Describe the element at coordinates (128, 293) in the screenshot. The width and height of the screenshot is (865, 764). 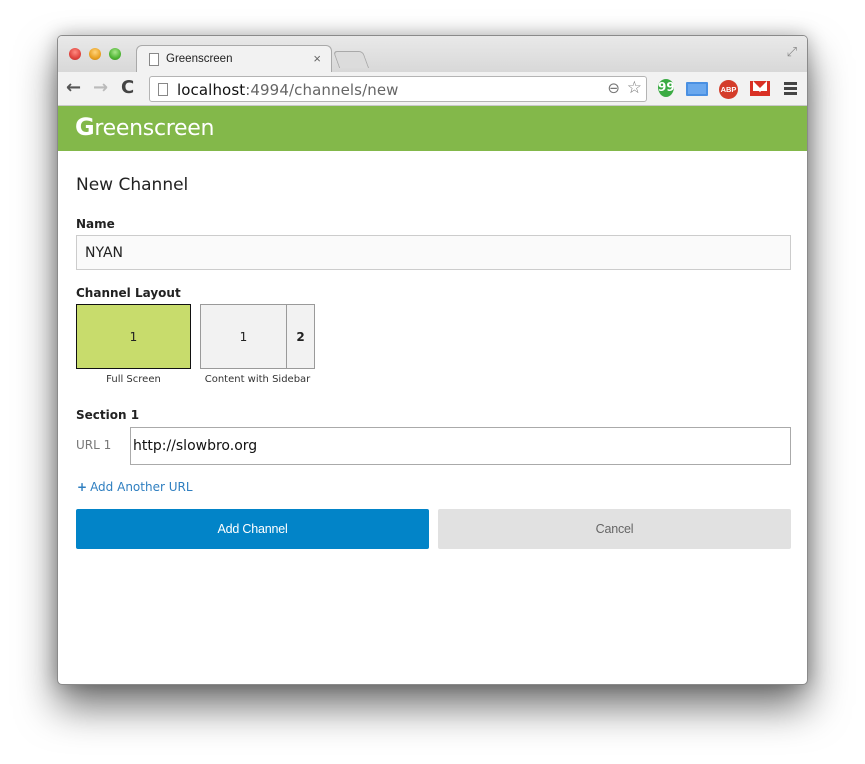
I see `channel-layout-label: Channel Layout` at that location.